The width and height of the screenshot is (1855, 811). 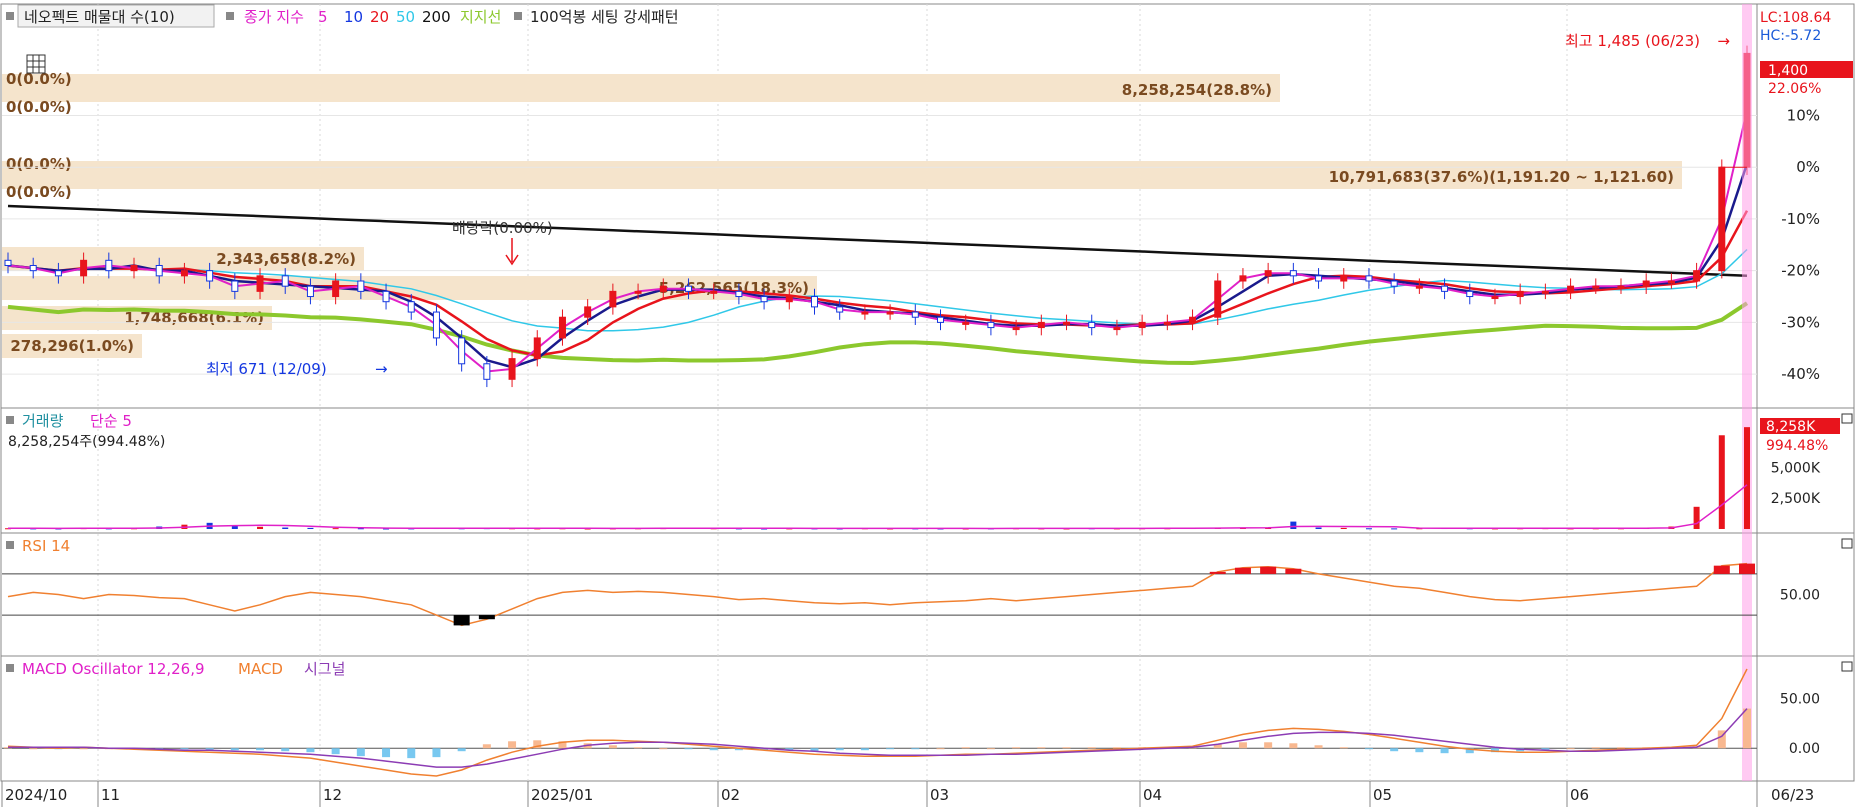 I want to click on macd-legend-signal: 시그널, so click(x=324, y=669).